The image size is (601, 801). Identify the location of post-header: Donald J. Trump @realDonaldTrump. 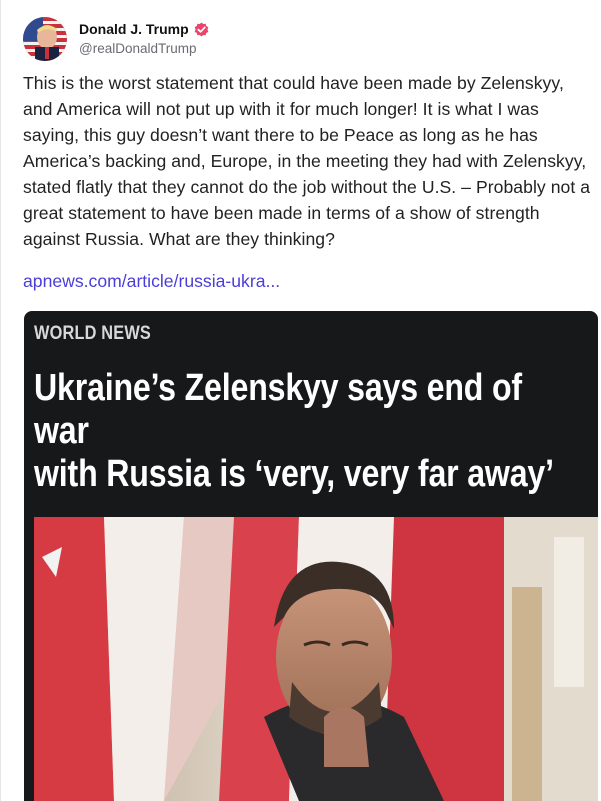
(116, 39).